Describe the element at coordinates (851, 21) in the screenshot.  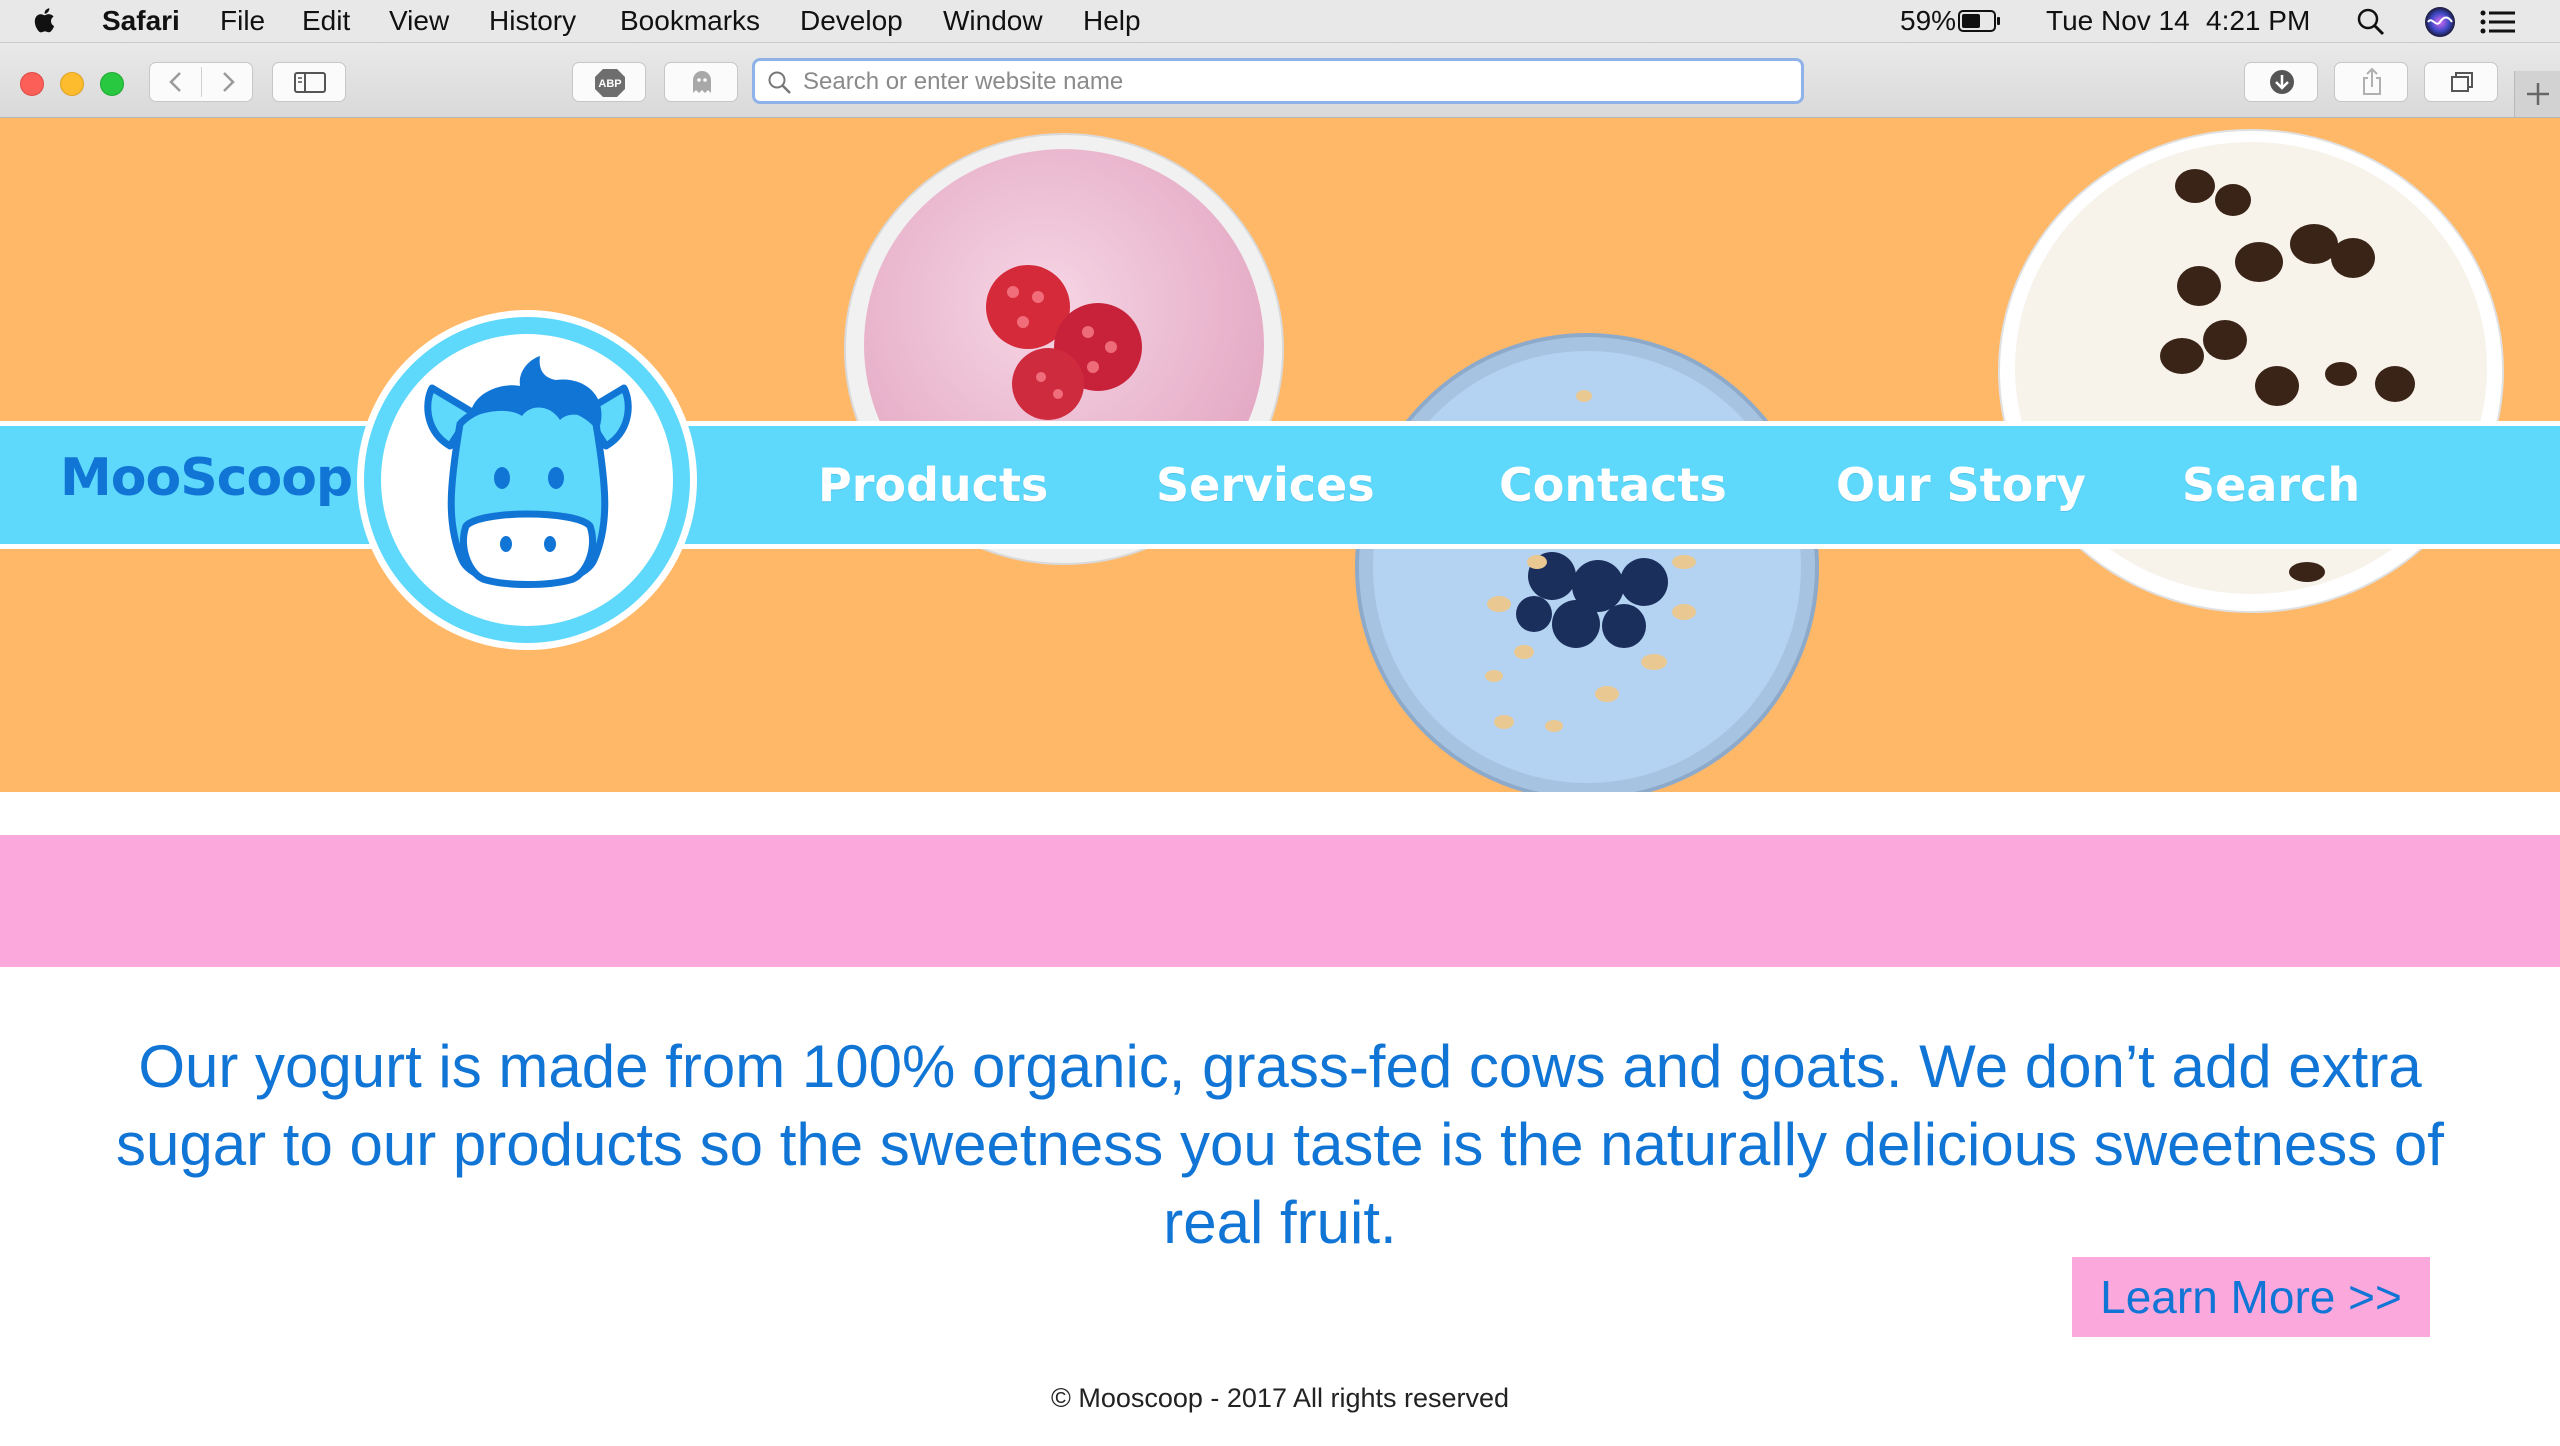
I see `menu-develop: Develop` at that location.